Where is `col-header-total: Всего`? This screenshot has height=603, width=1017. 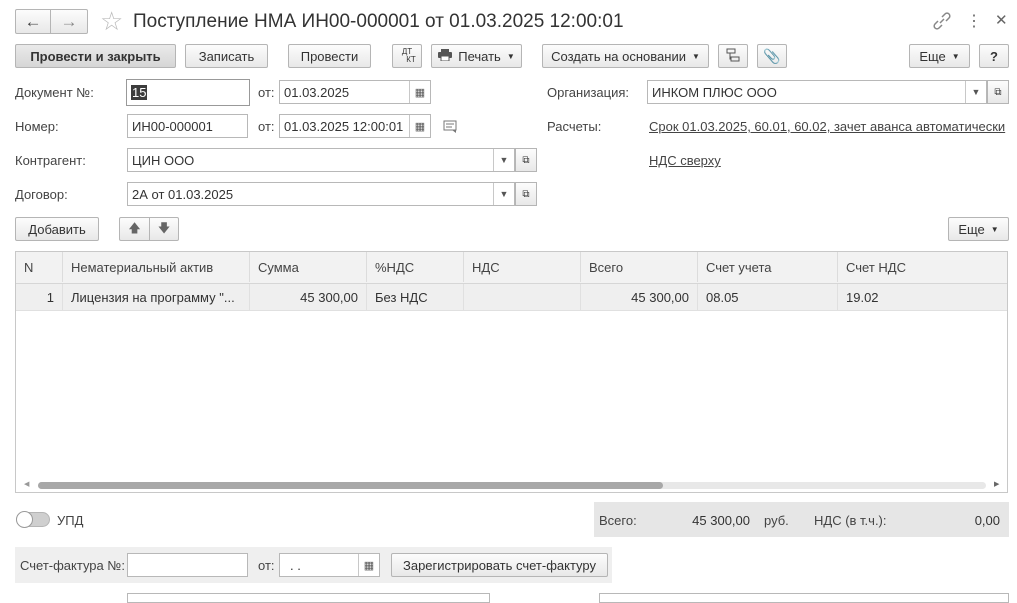
col-header-total: Всего is located at coordinates (639, 267).